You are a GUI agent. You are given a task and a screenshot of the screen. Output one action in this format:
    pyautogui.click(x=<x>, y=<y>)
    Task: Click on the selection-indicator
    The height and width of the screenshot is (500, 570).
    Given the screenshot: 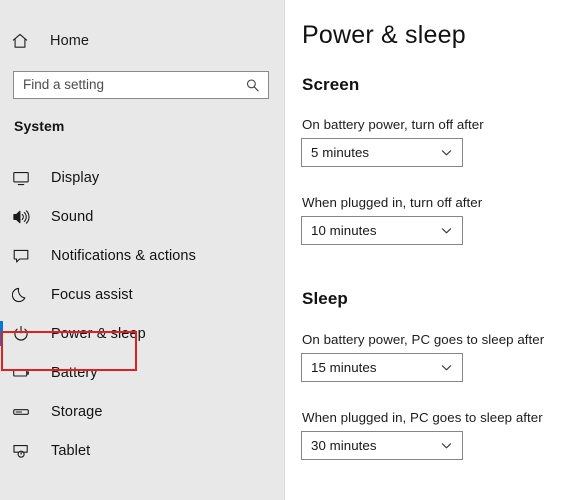 What is the action you would take?
    pyautogui.click(x=1, y=333)
    